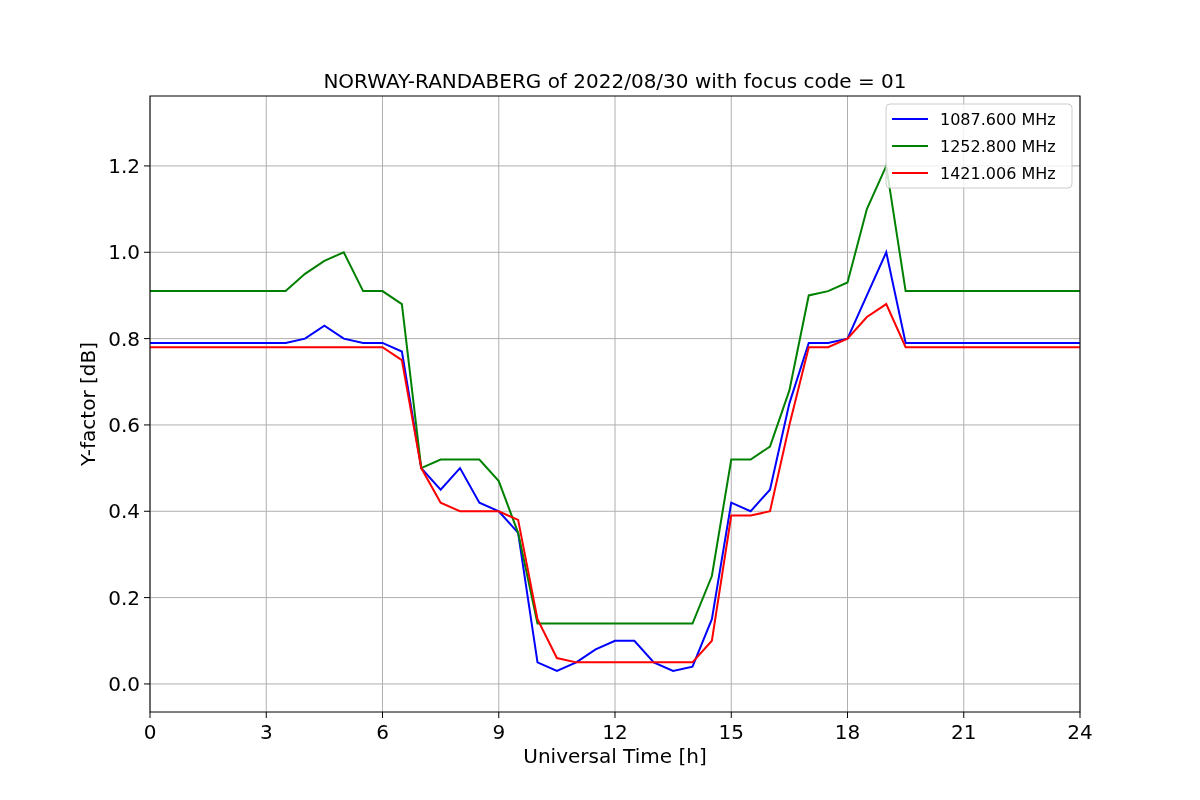  Describe the element at coordinates (964, 732) in the screenshot. I see `x-tick-label: 21` at that location.